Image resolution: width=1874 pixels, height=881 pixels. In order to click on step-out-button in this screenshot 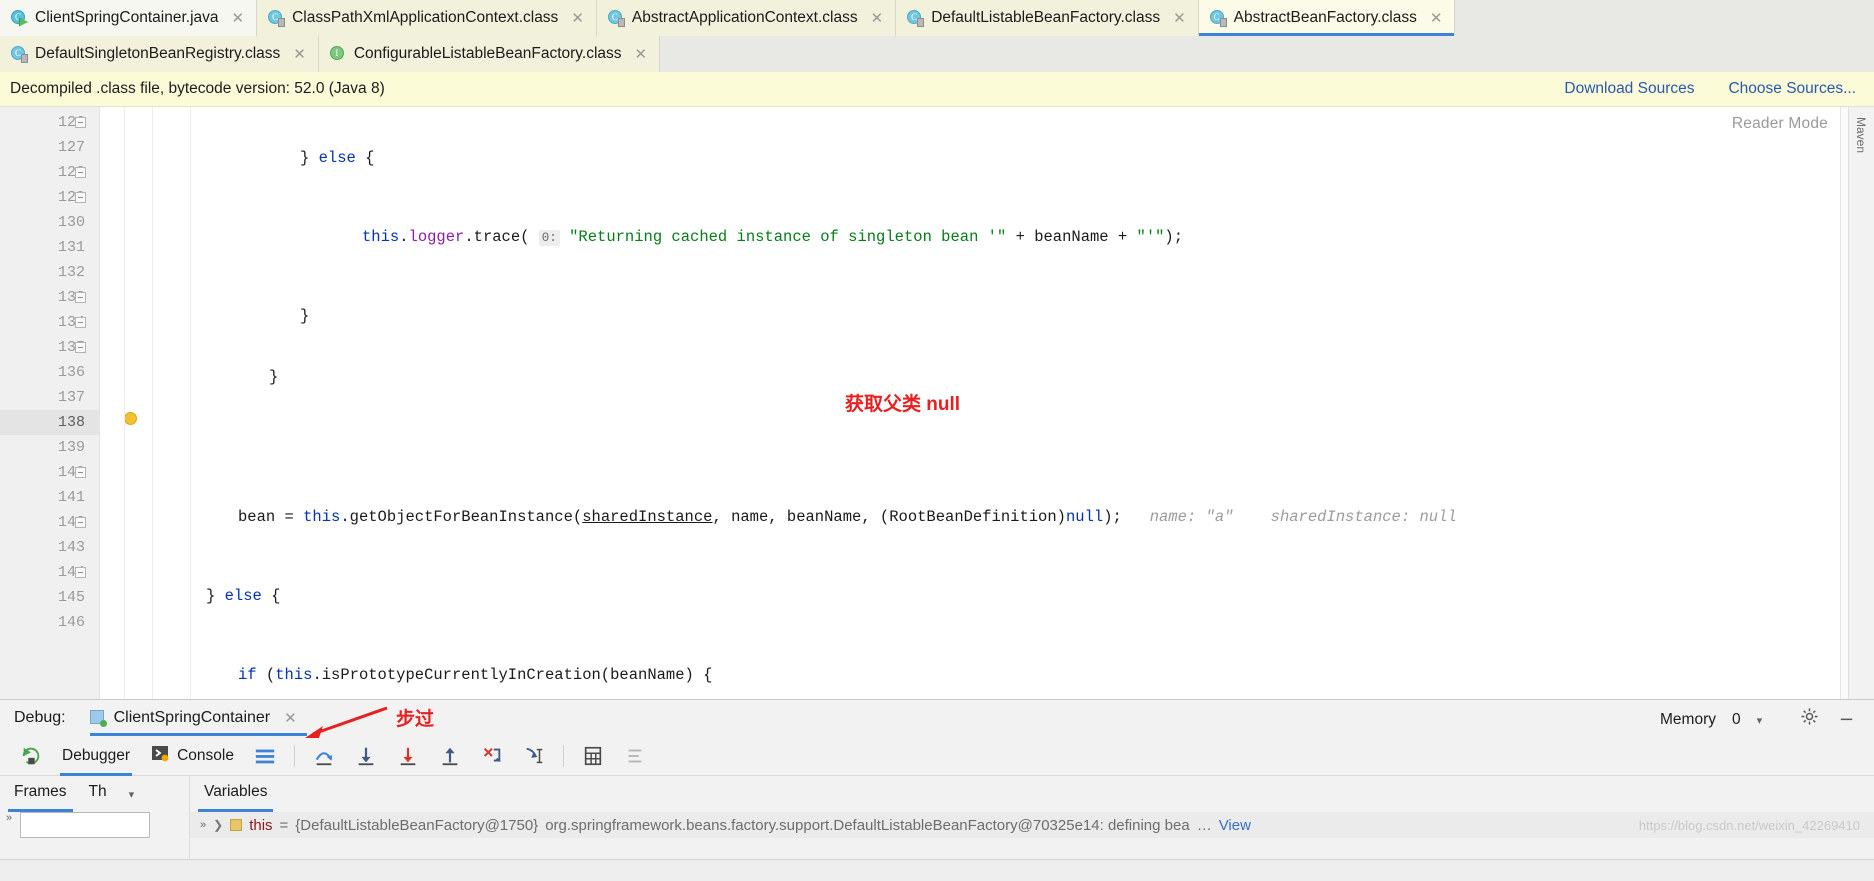, I will do `click(450, 756)`.